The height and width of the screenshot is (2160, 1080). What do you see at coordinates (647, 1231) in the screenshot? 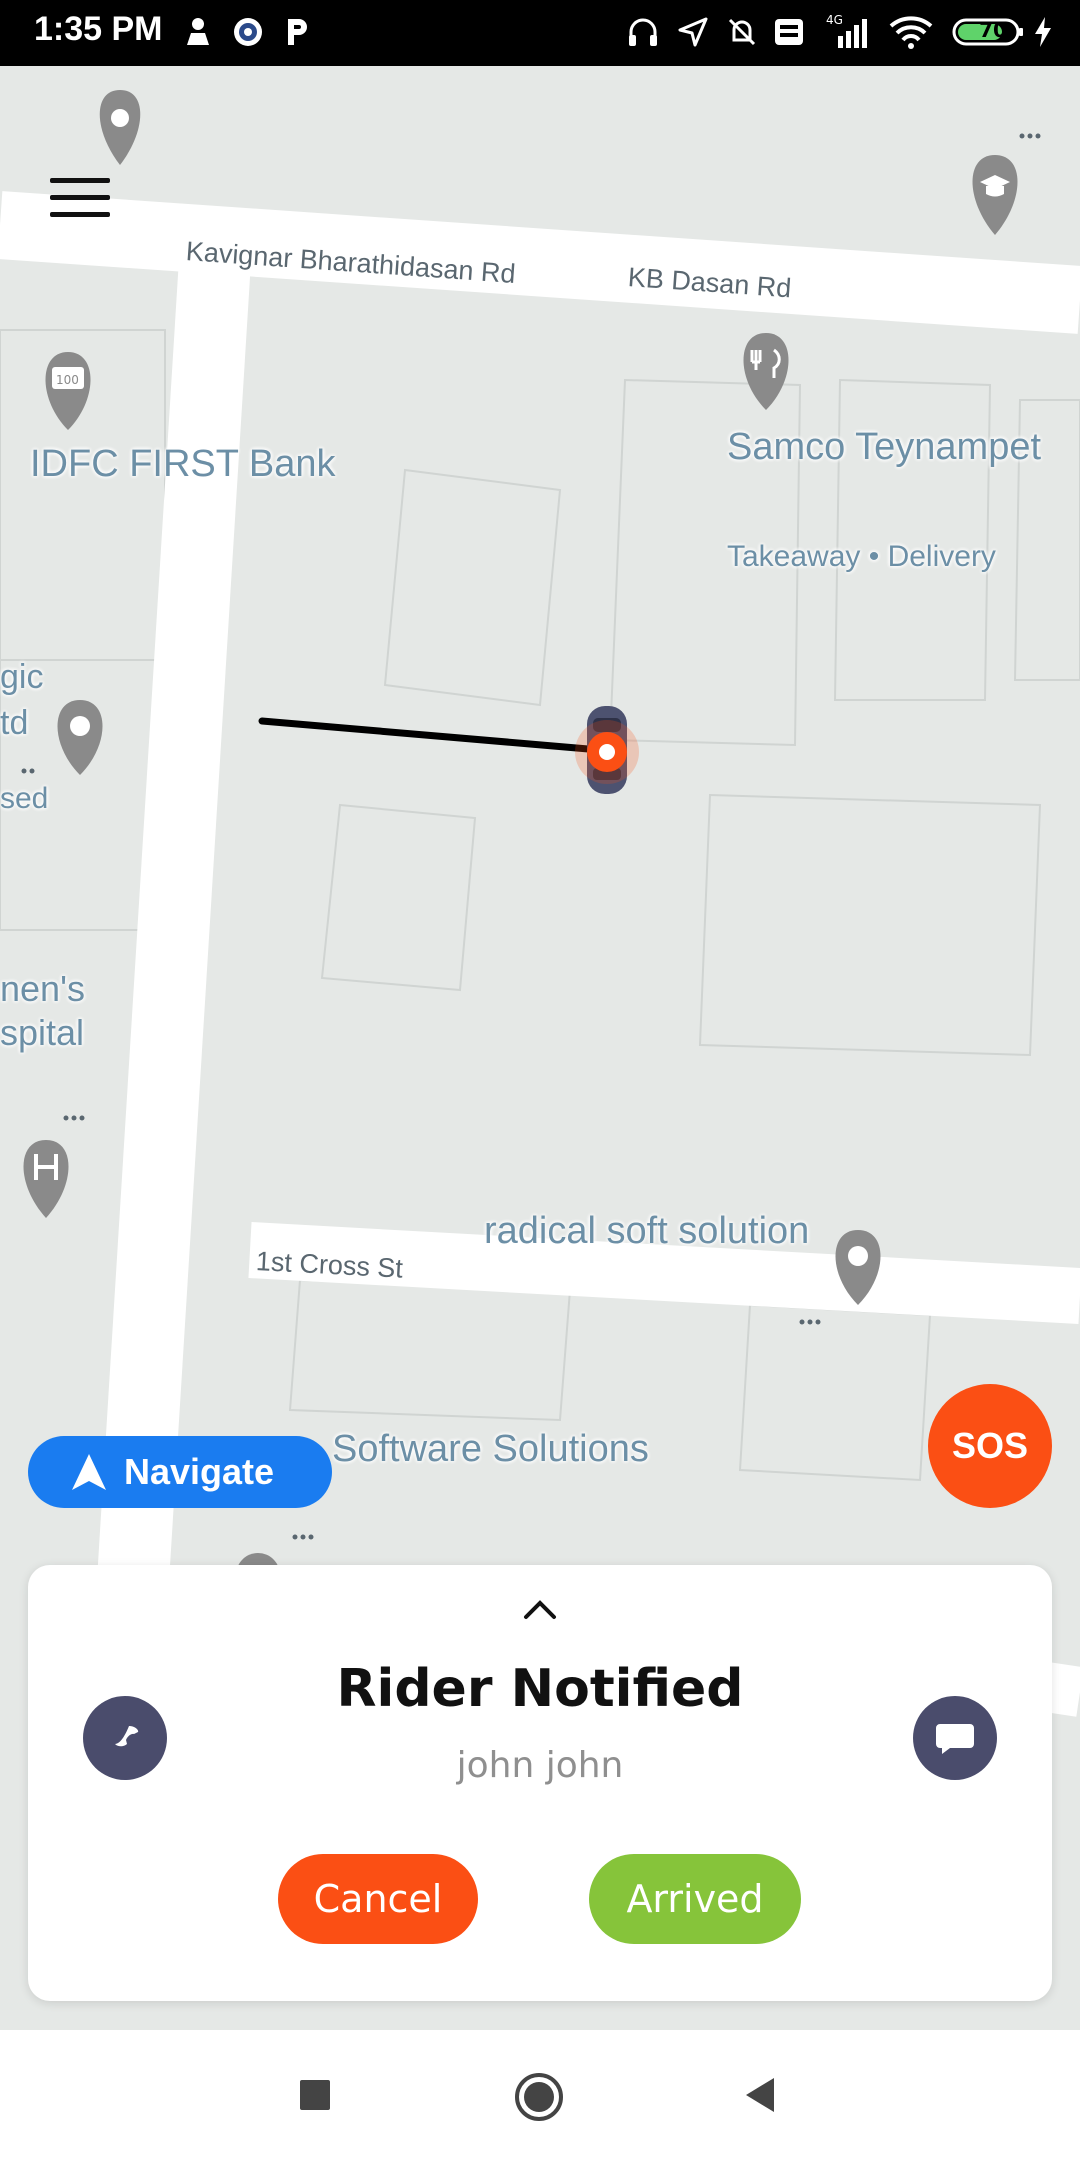
I see `poi-label: radical soft solution` at bounding box center [647, 1231].